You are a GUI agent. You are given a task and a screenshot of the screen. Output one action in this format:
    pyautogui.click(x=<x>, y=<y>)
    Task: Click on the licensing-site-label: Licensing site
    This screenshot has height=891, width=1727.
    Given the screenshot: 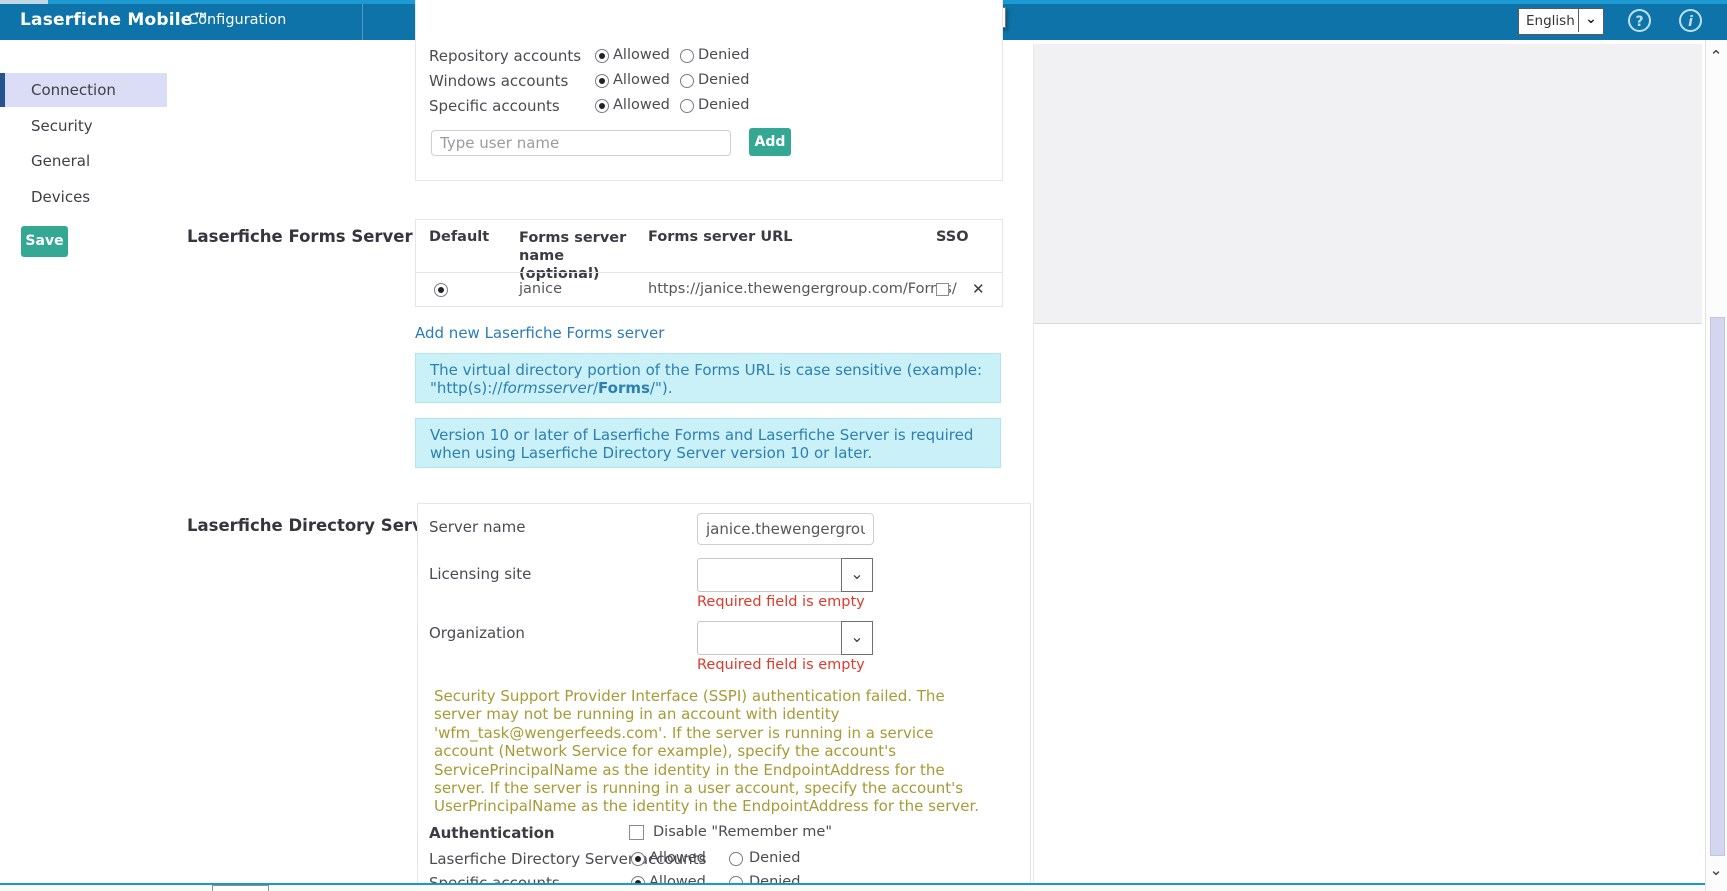 What is the action you would take?
    pyautogui.click(x=480, y=574)
    